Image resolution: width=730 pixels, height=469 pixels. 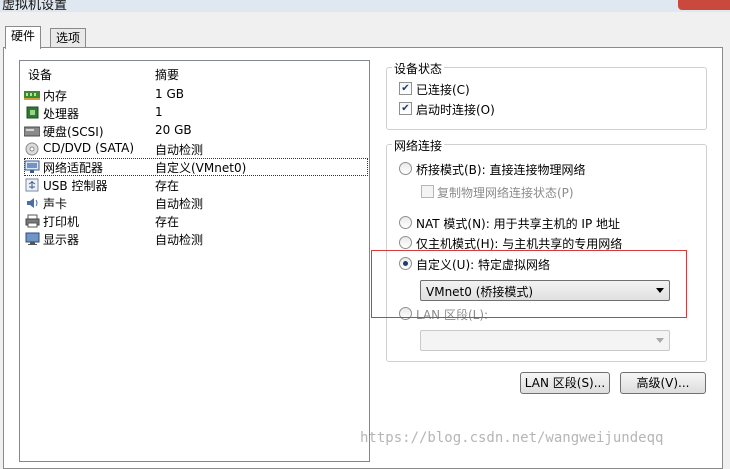 What do you see at coordinates (73, 132) in the screenshot?
I see `device-name: 硬盘(SCSI)` at bounding box center [73, 132].